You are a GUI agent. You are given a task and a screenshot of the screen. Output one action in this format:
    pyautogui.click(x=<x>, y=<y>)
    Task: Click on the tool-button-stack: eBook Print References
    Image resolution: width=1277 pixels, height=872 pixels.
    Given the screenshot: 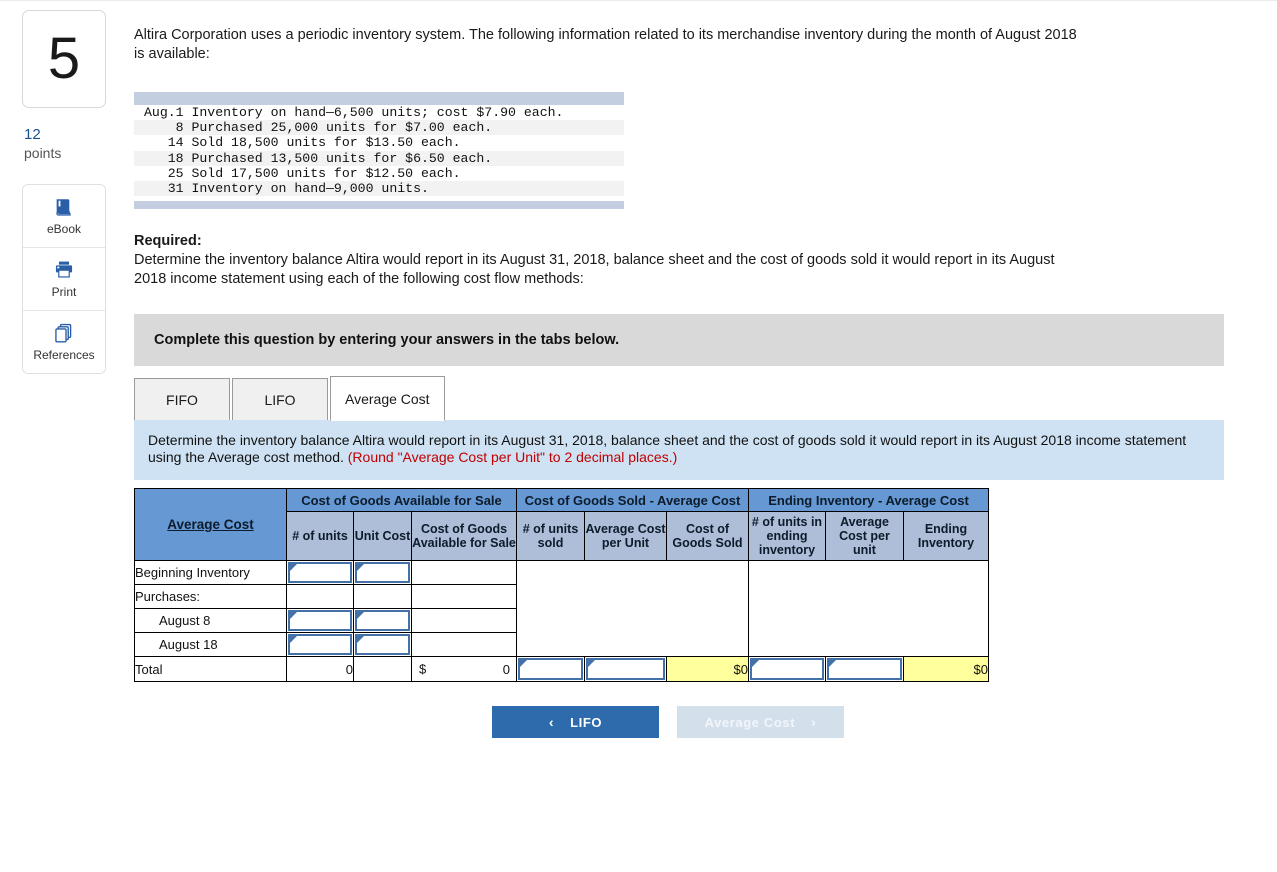 What is the action you would take?
    pyautogui.click(x=64, y=279)
    